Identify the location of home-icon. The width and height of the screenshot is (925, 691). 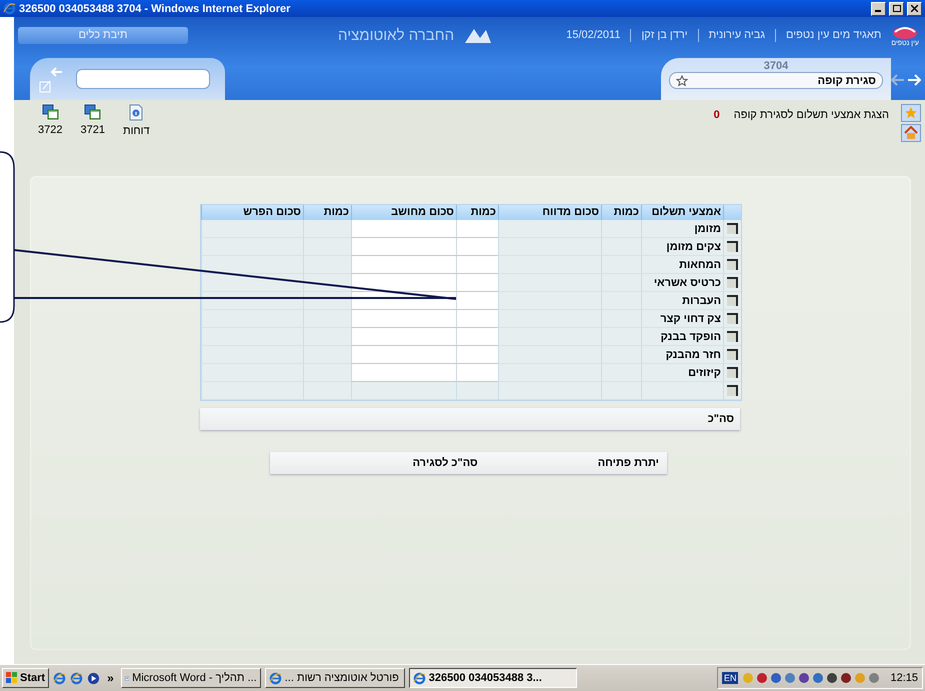
(911, 133).